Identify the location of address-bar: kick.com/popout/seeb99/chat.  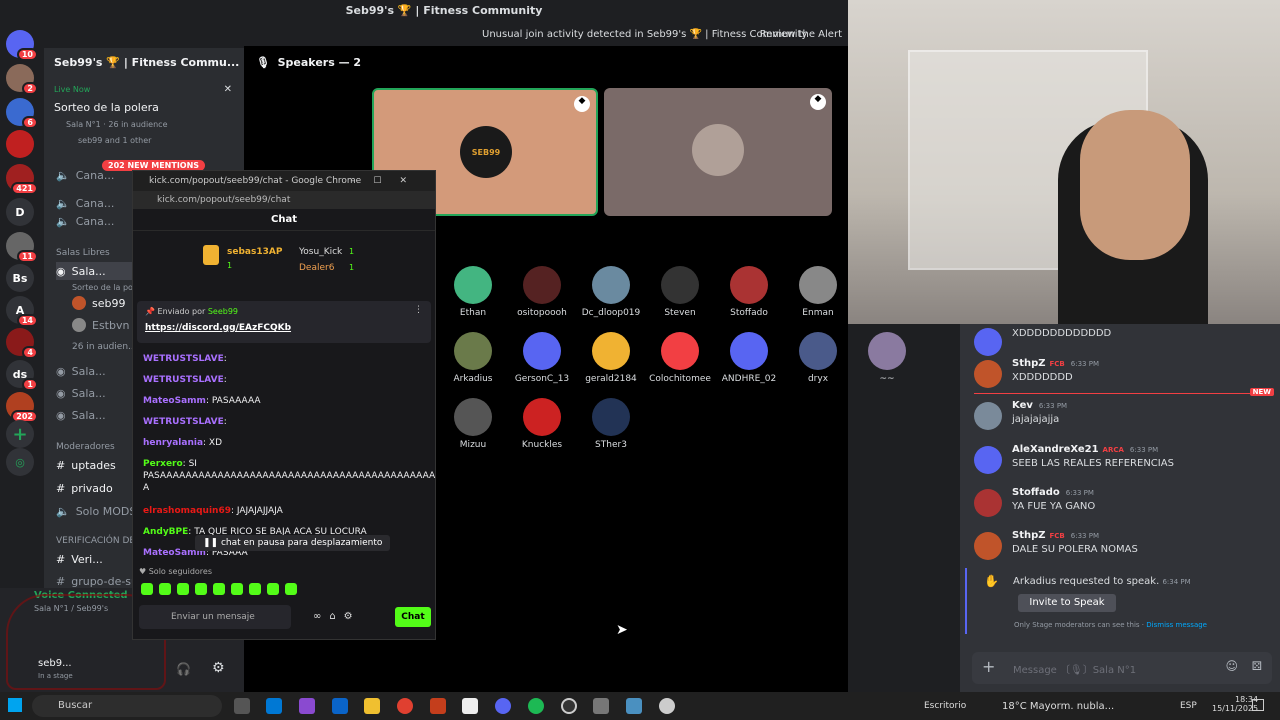
(284, 200).